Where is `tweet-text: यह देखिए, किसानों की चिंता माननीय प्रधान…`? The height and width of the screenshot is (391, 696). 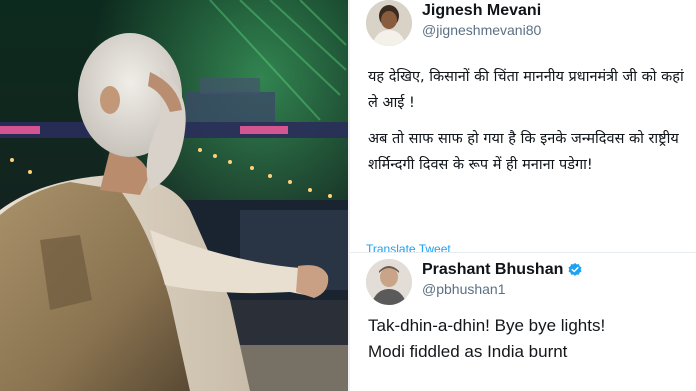
tweet-text: यह देखिए, किसानों की चिंता माननीय प्रधान… is located at coordinates (526, 126).